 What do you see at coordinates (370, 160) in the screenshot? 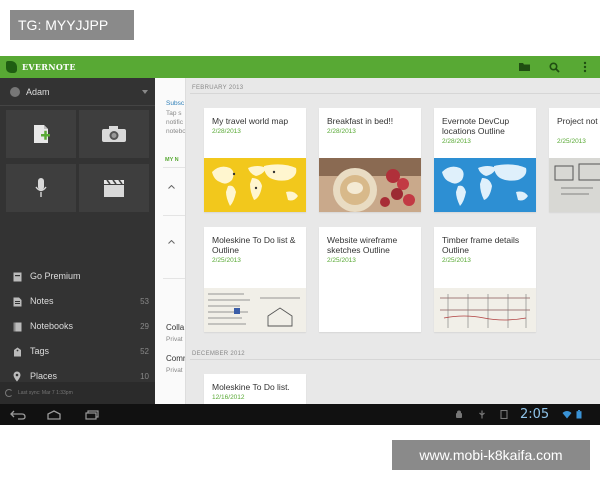
I see `note-card: Breakfast in bed!! 2/28/2013` at bounding box center [370, 160].